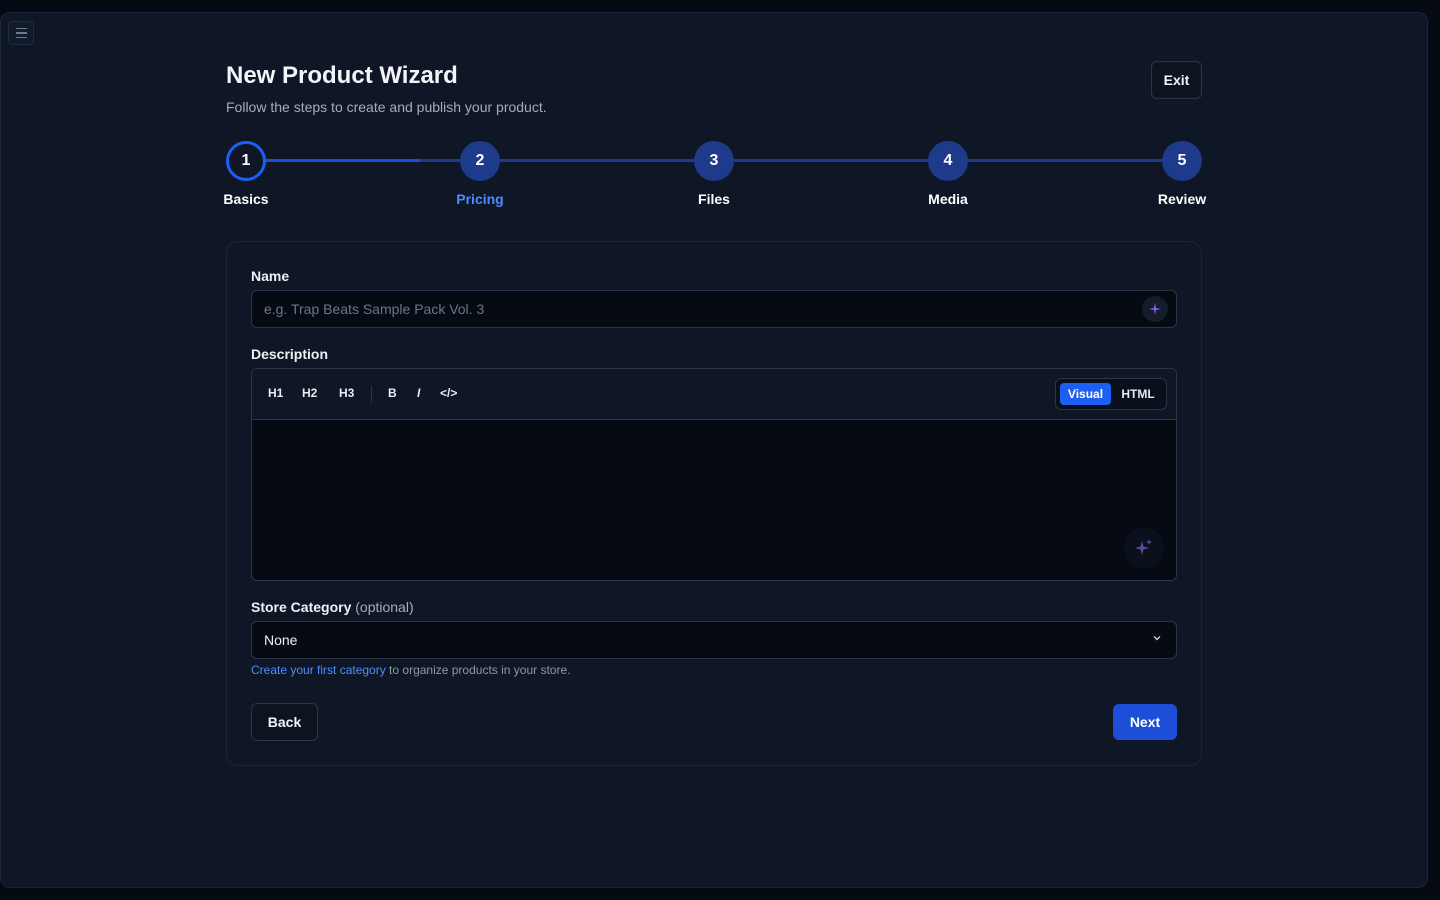 This screenshot has height=900, width=1440. What do you see at coordinates (1145, 722) in the screenshot?
I see `next-button: Next` at bounding box center [1145, 722].